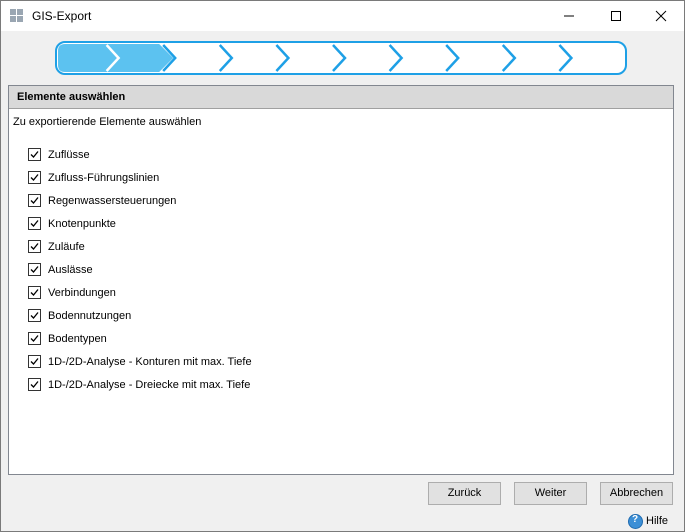  What do you see at coordinates (657, 521) in the screenshot?
I see `help-label: Hilfe` at bounding box center [657, 521].